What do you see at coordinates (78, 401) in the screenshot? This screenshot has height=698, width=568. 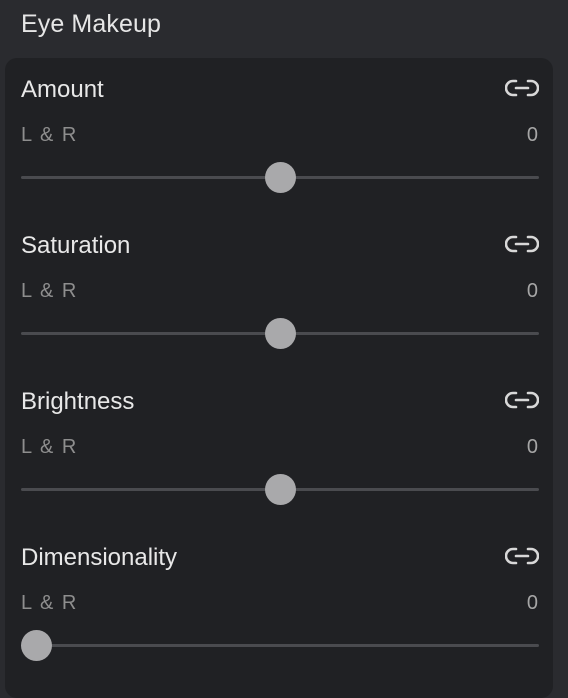 I see `control-label: Brightness` at bounding box center [78, 401].